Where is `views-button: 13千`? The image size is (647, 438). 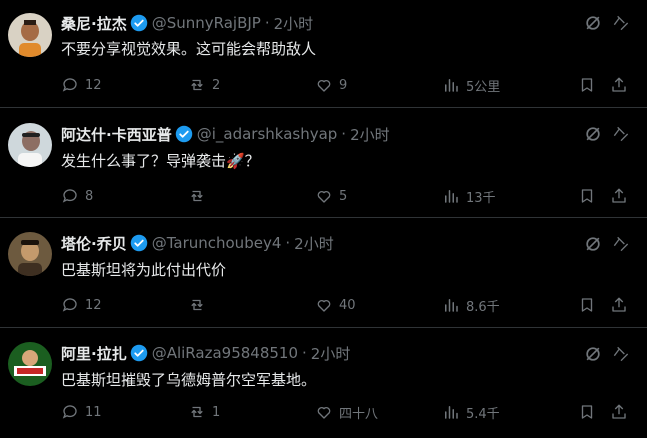
views-button: 13千 is located at coordinates (469, 196).